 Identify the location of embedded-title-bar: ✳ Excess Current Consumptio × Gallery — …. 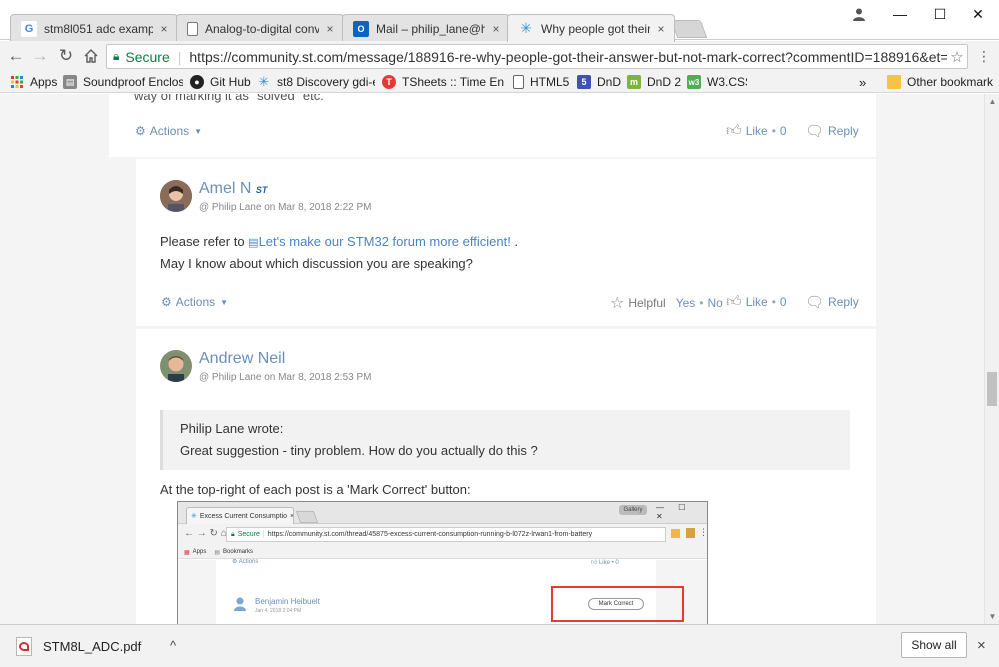
(442, 513).